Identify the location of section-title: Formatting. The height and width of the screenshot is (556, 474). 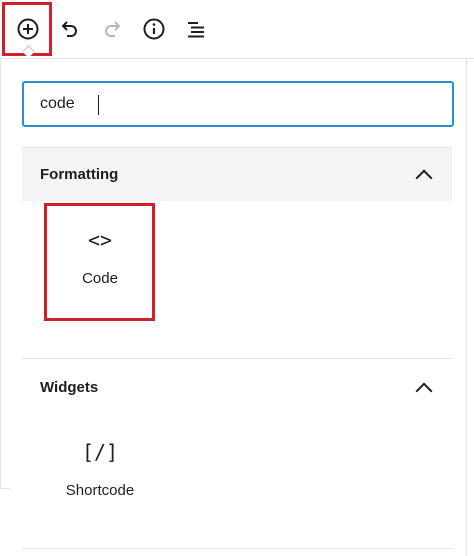
(79, 174).